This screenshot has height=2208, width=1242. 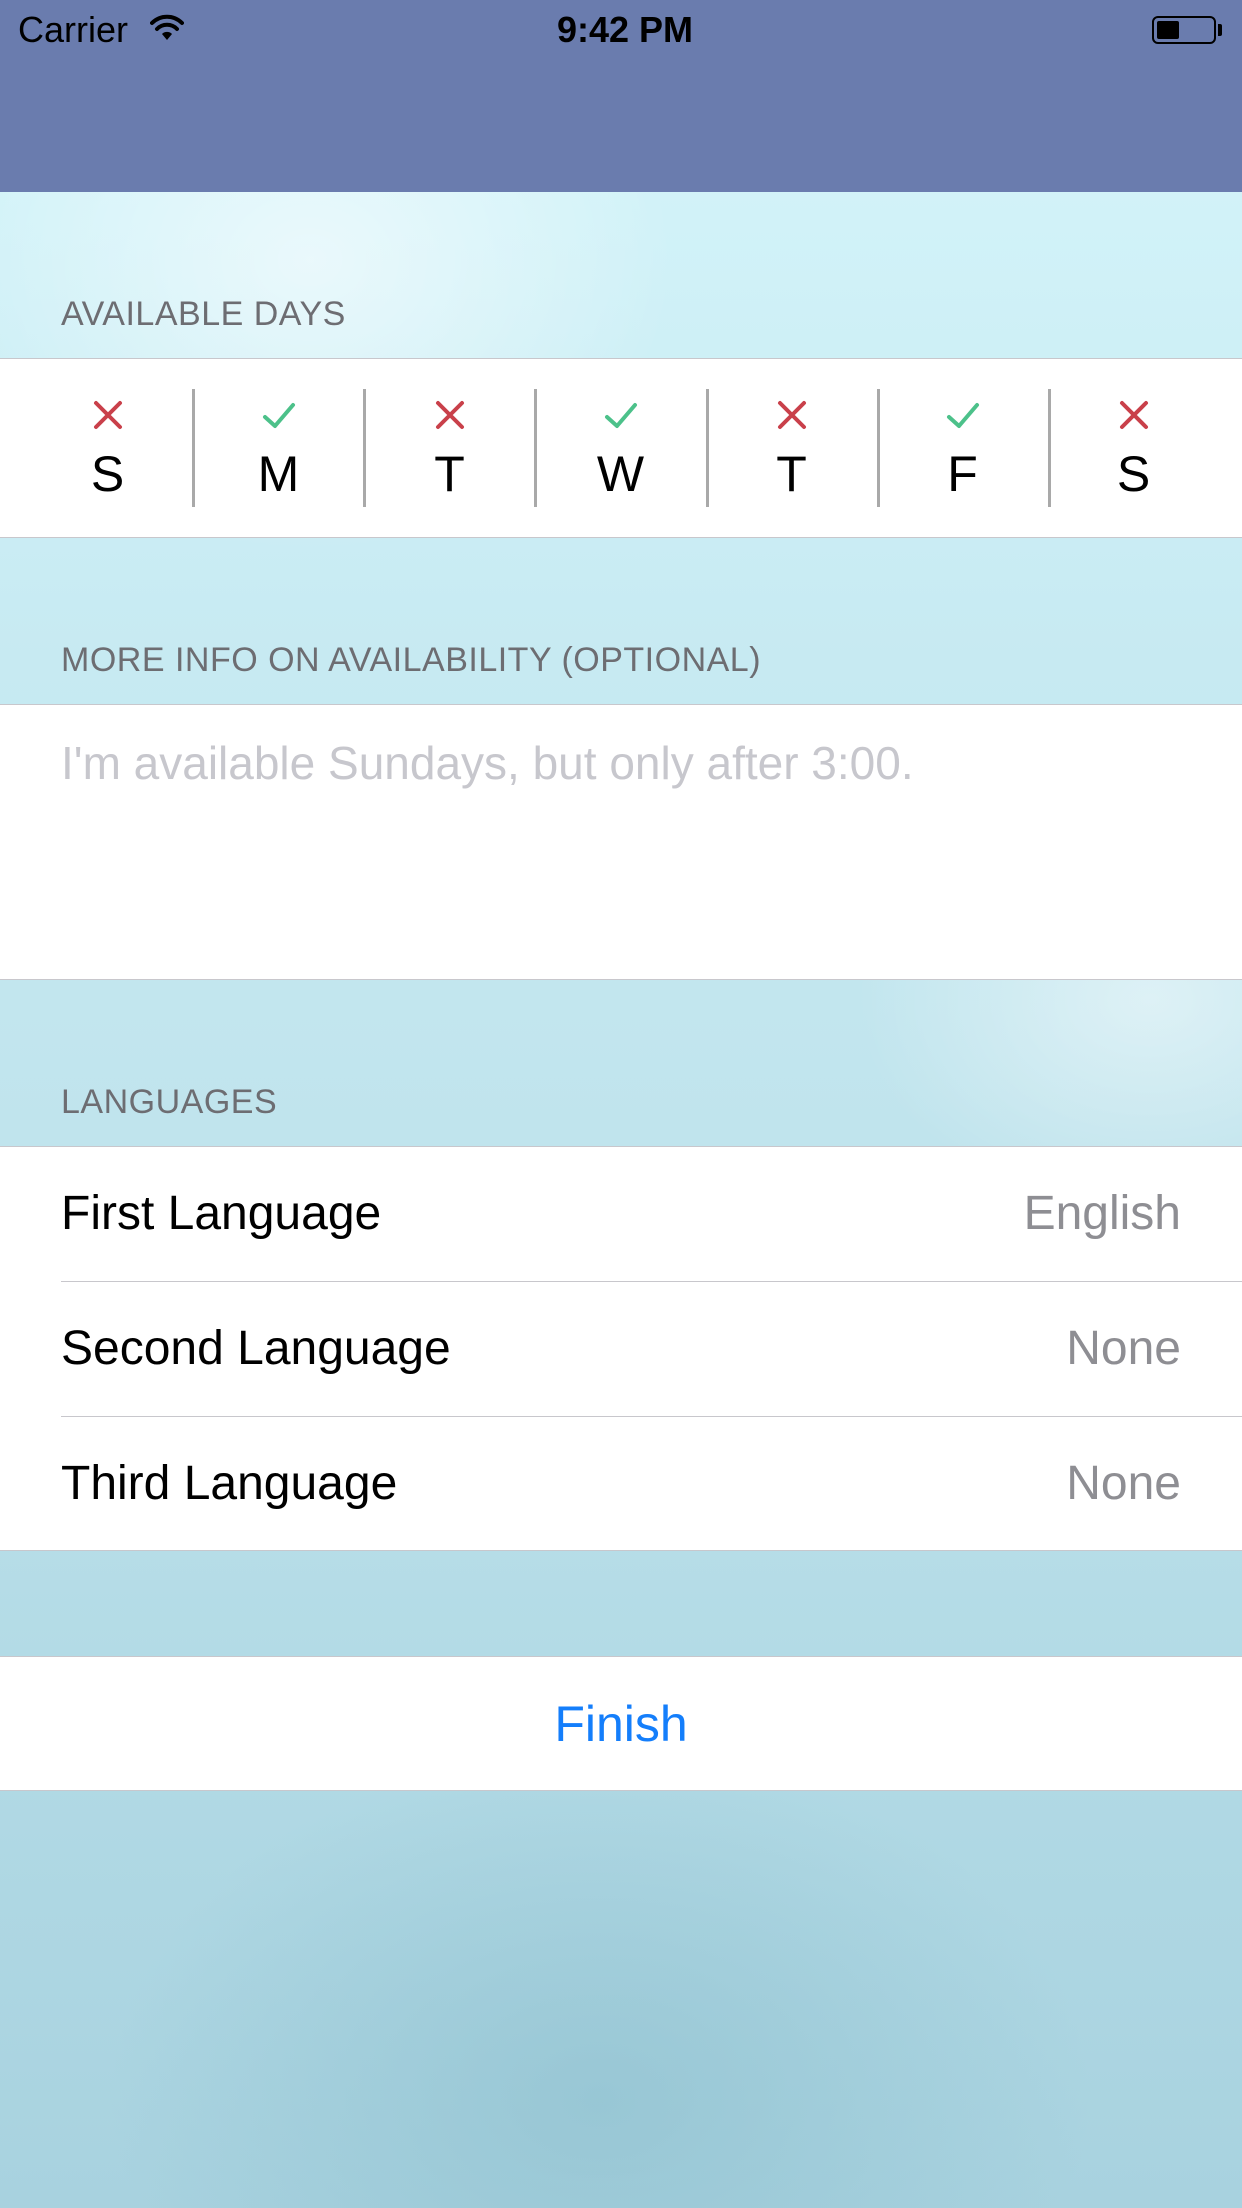 I want to click on day-toggle-4: T, so click(x=791, y=448).